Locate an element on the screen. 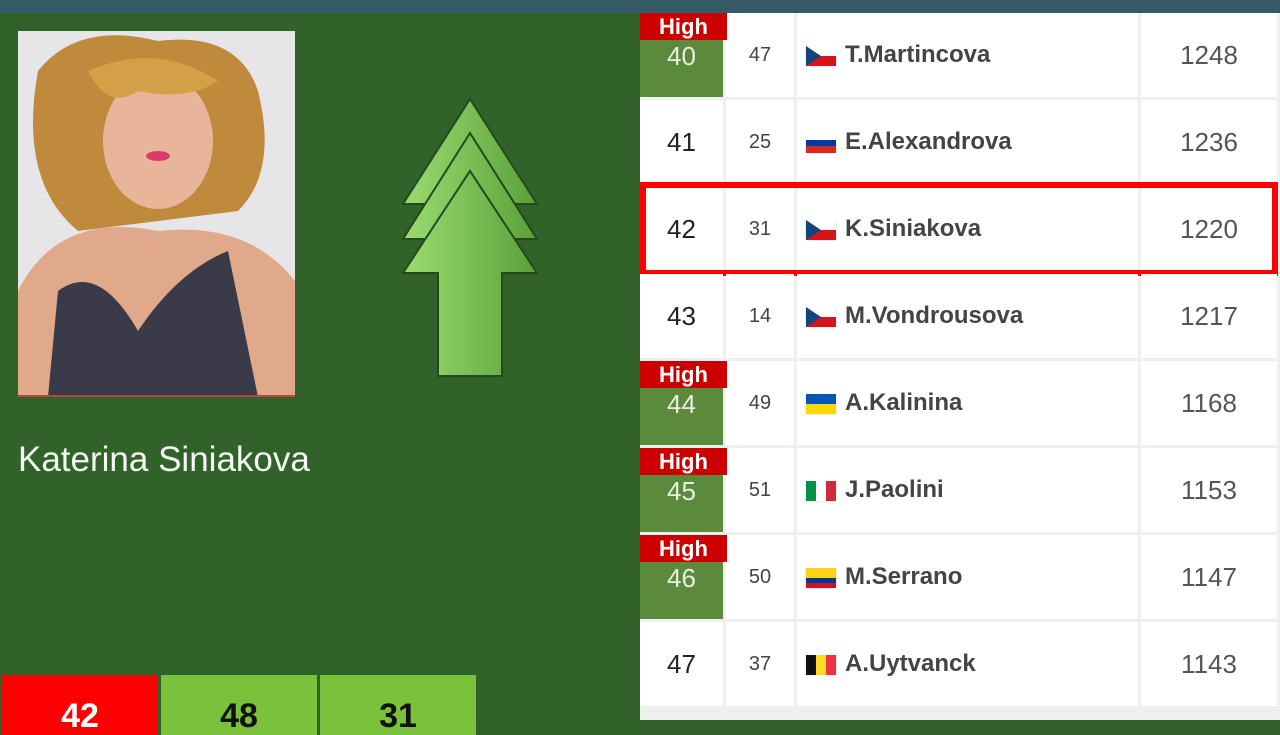  points-cell: 1217 is located at coordinates (1209, 316).